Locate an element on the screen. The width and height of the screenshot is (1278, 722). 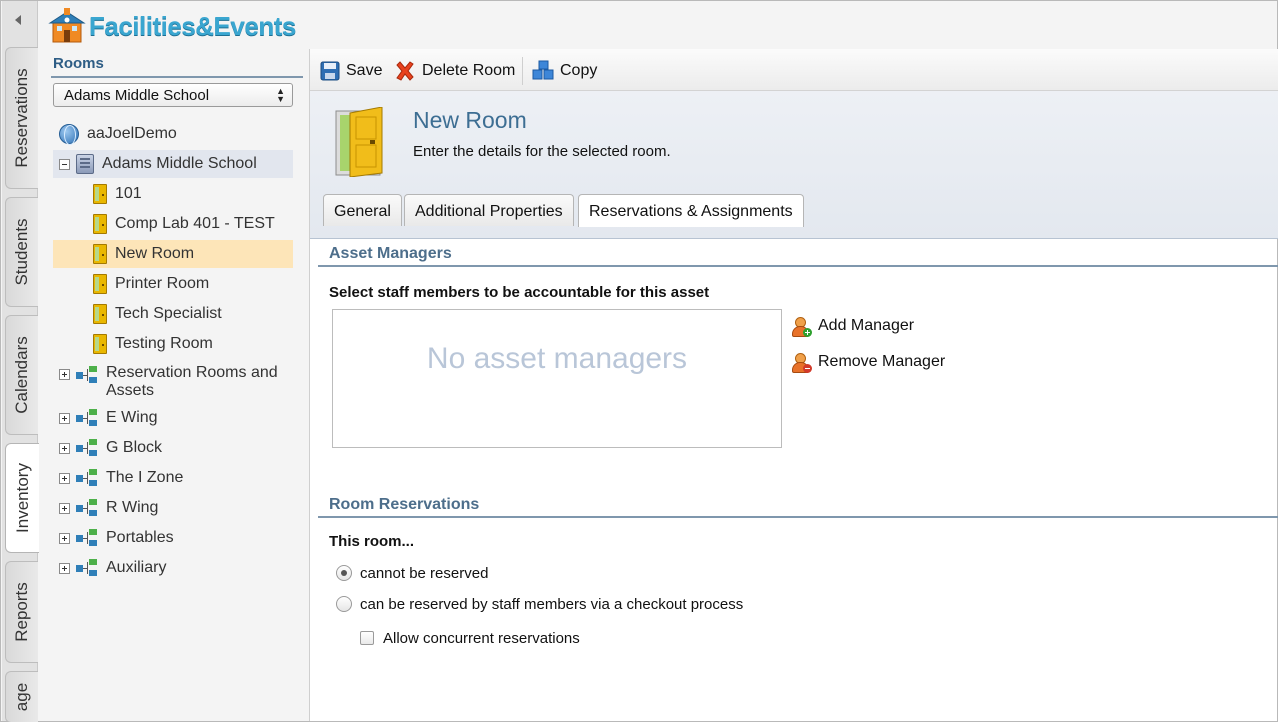
globe-icon is located at coordinates (69, 134).